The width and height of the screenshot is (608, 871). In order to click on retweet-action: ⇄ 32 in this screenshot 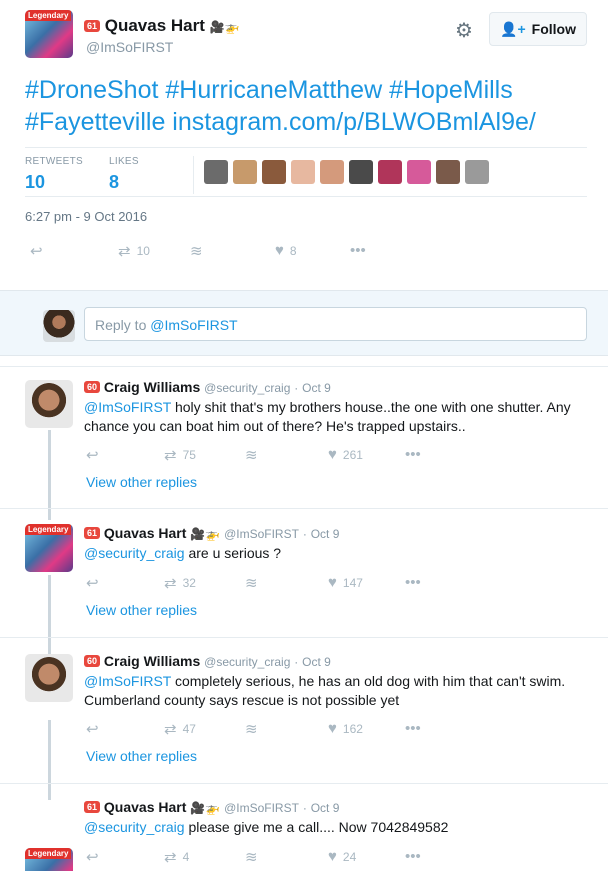, I will do `click(180, 583)`.